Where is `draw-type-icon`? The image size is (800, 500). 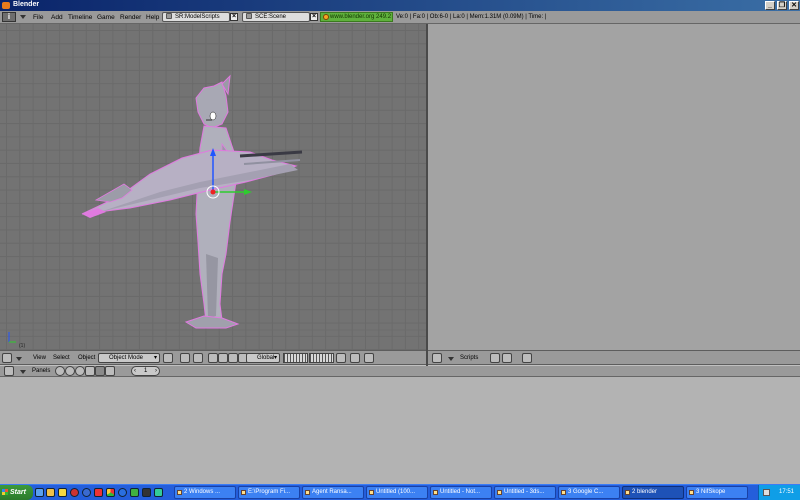 draw-type-icon is located at coordinates (168, 358).